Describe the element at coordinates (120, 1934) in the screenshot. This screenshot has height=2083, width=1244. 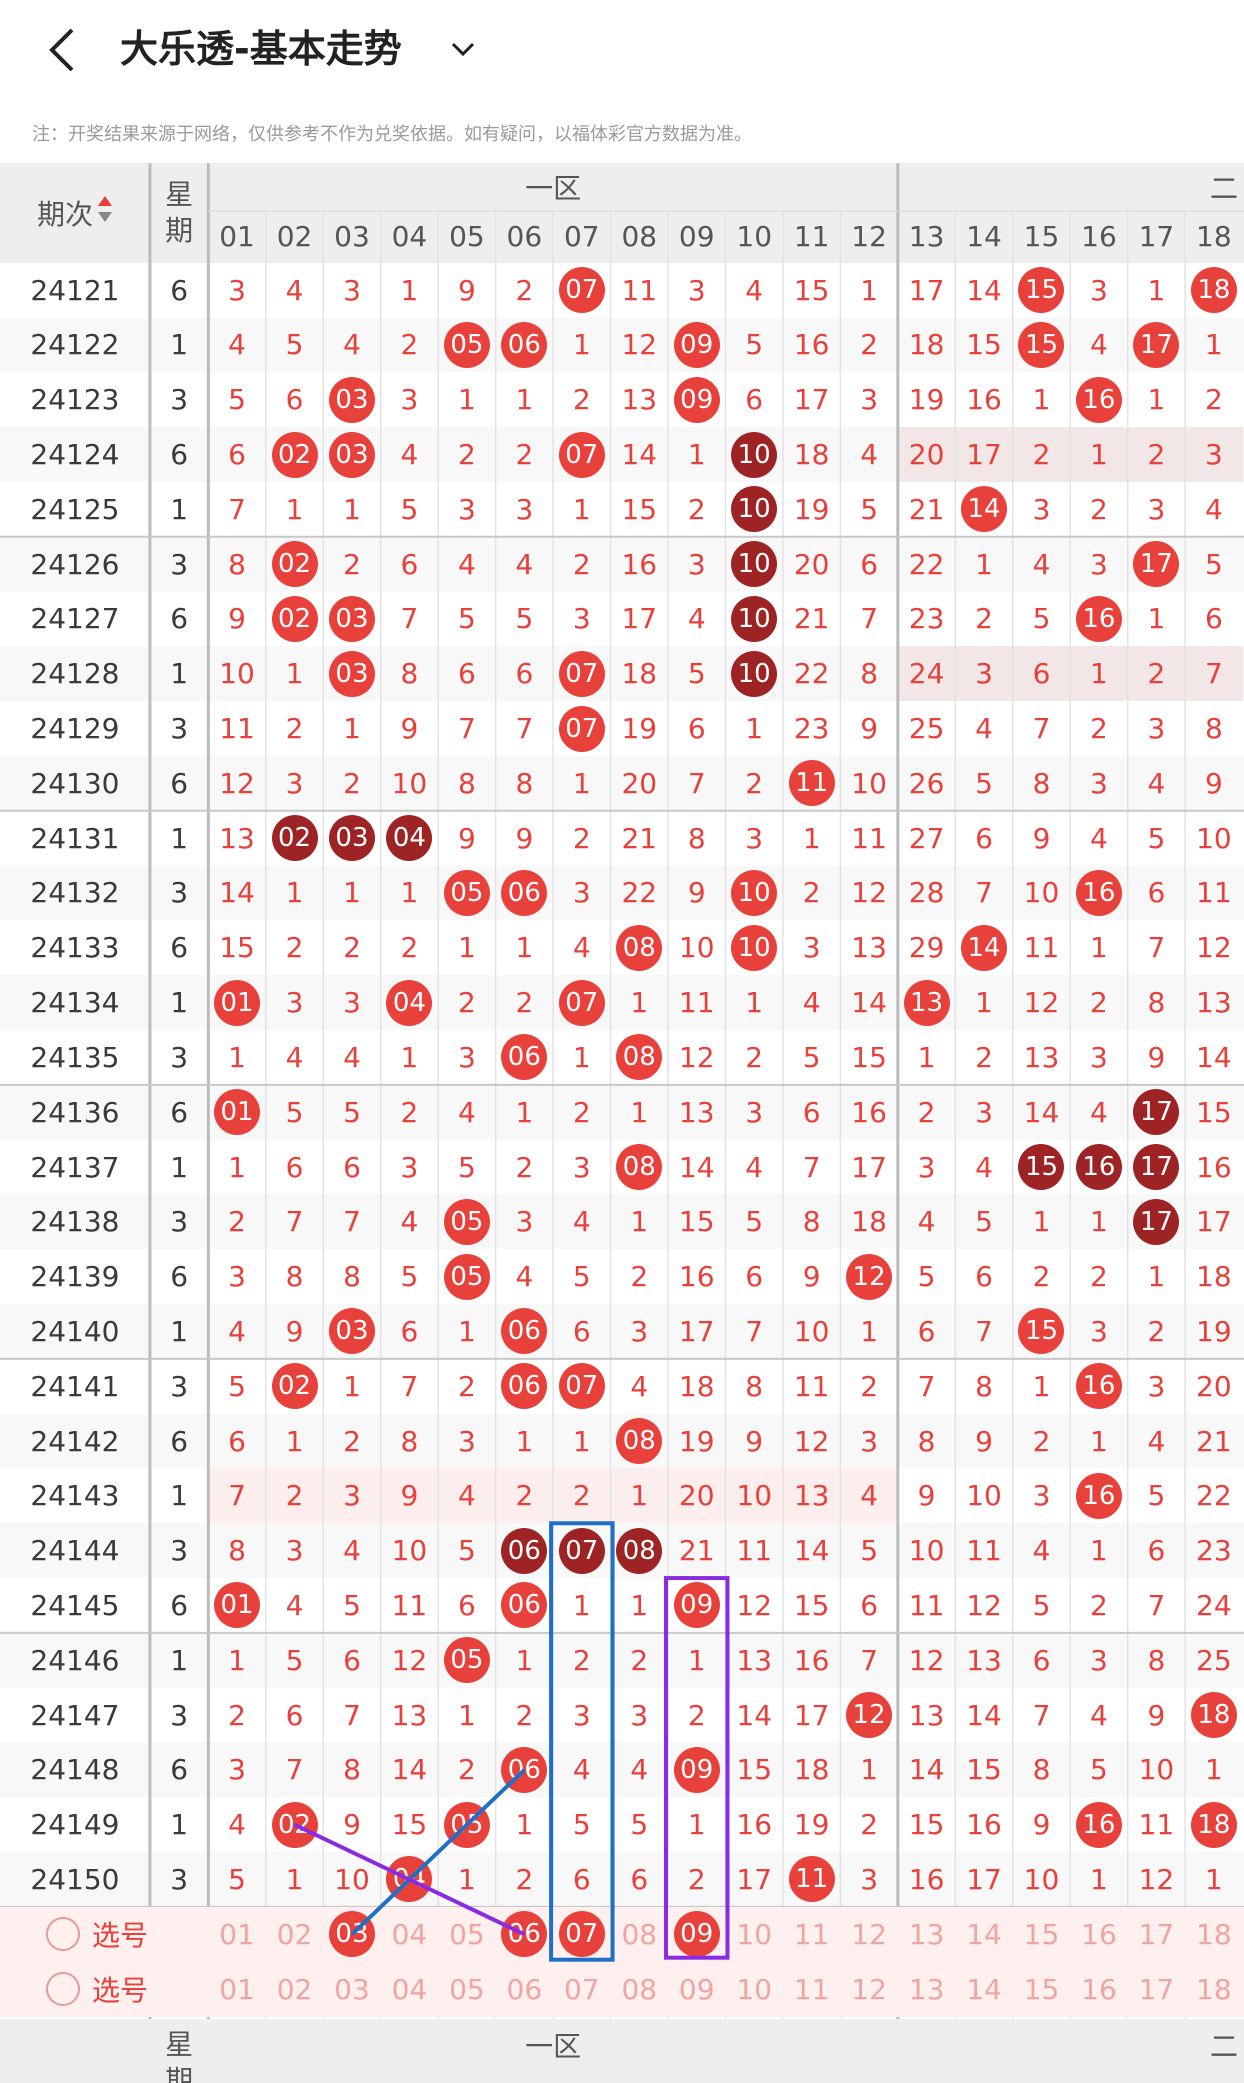
I see `select-number-label: 选号` at that location.